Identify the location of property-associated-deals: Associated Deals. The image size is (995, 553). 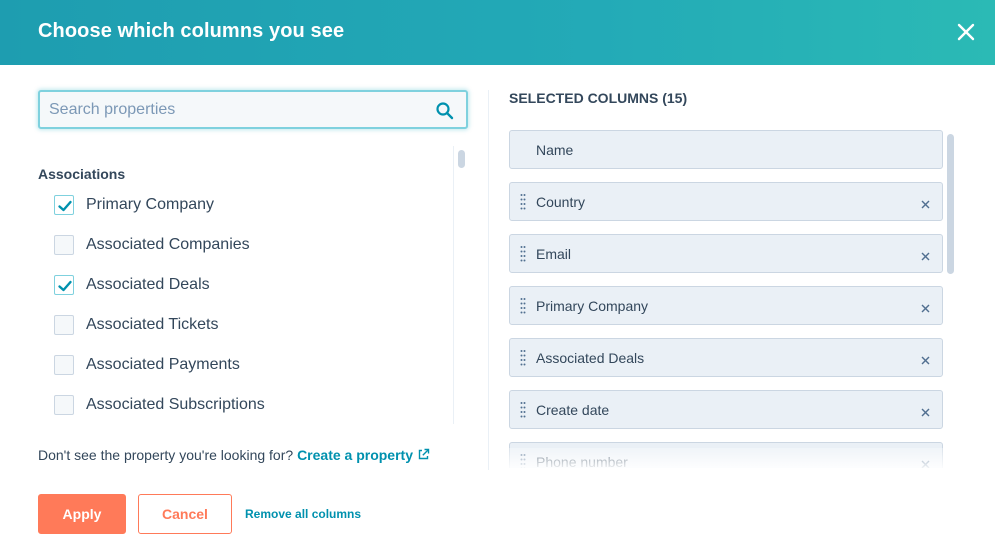
(132, 285).